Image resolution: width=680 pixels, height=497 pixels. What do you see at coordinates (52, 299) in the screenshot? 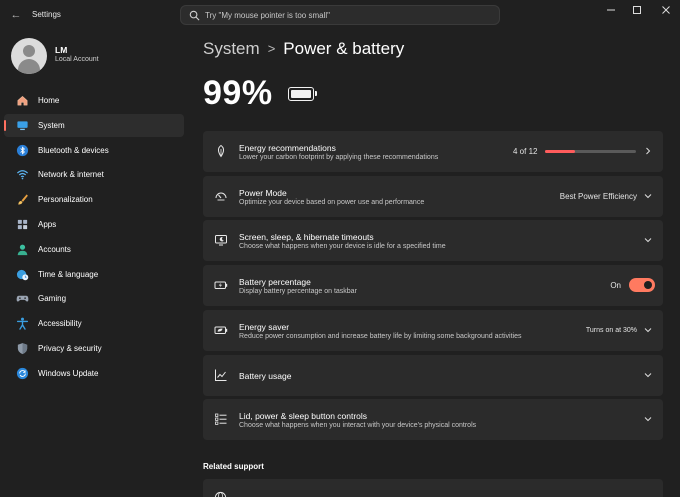
I see `sidebar-item-label: Gaming` at bounding box center [52, 299].